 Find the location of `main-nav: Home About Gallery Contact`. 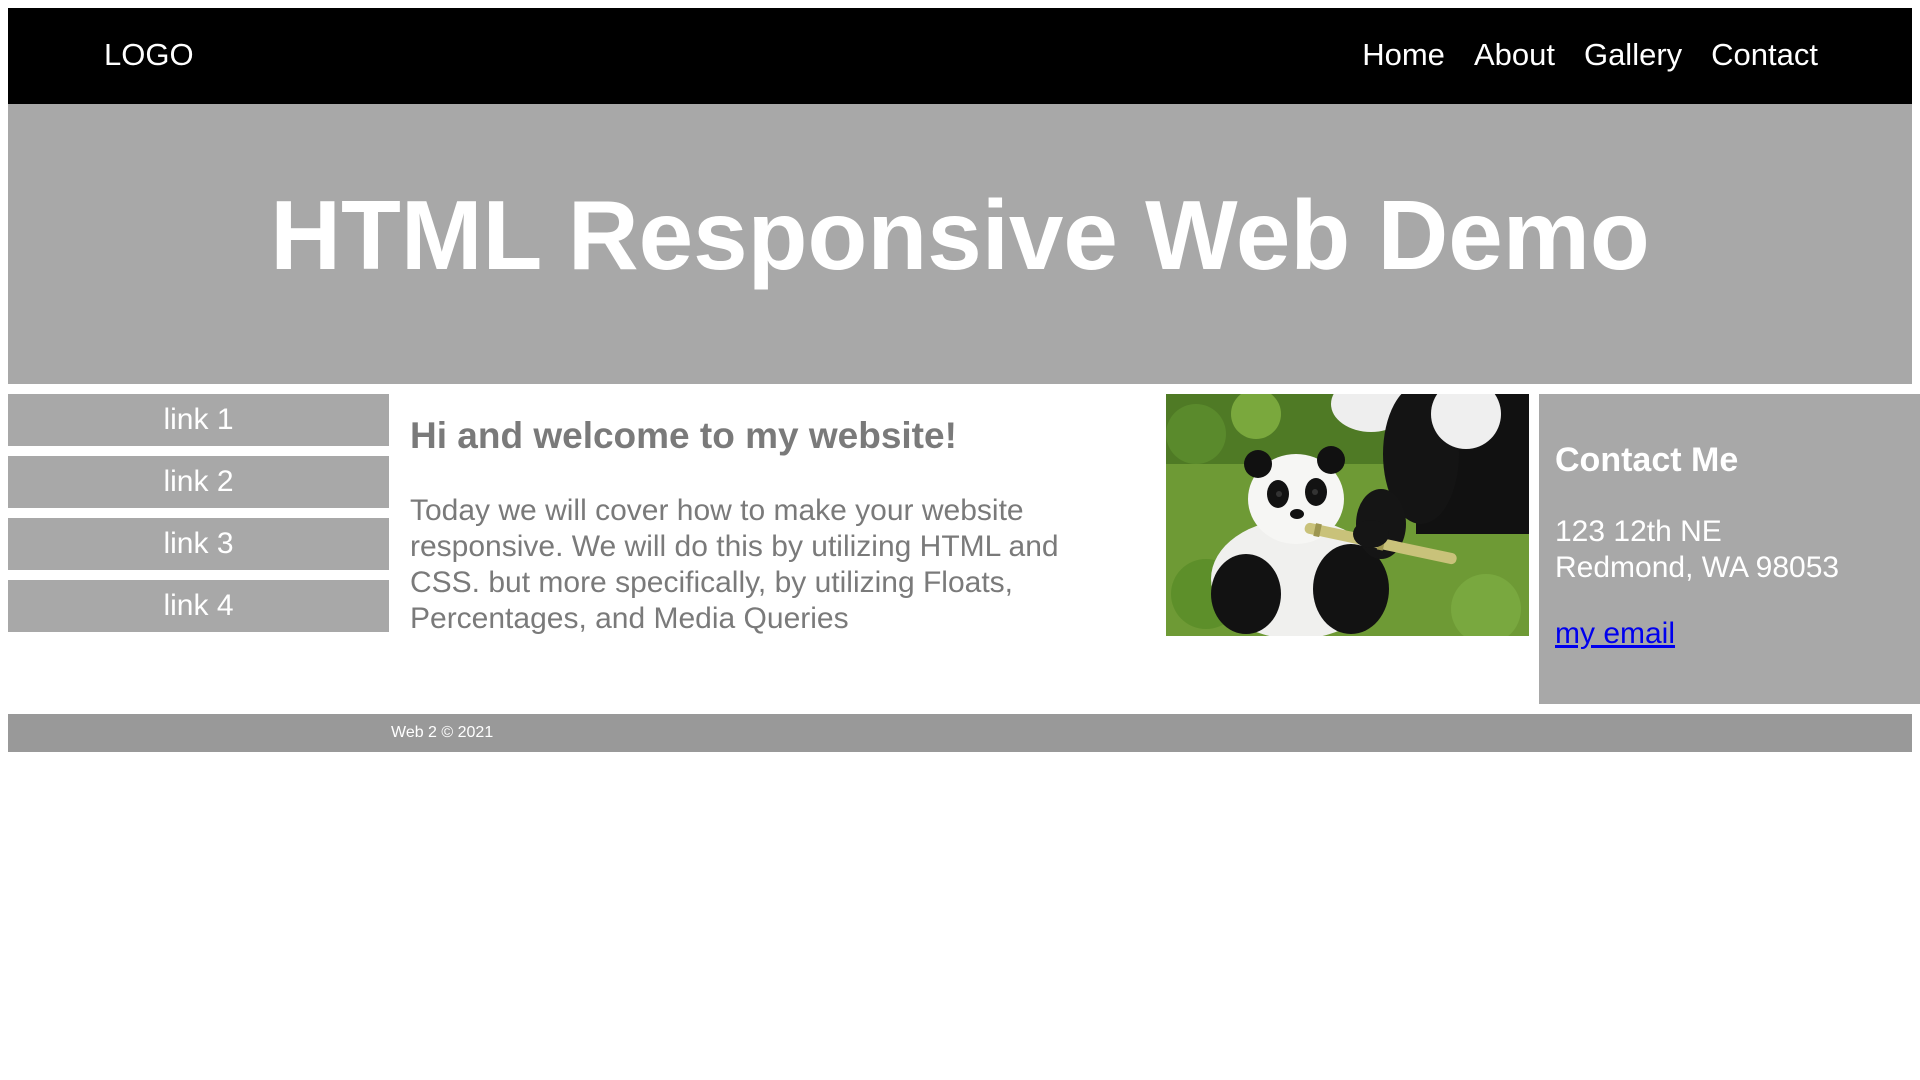

main-nav: Home About Gallery Contact is located at coordinates (1590, 55).